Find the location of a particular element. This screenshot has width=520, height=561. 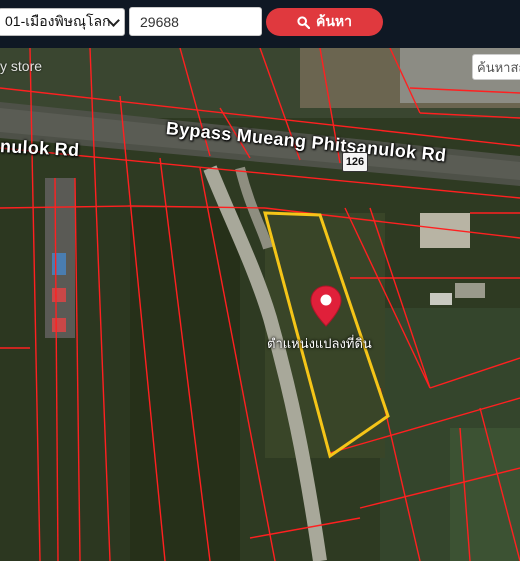

search-button: ค้นหา is located at coordinates (324, 22).